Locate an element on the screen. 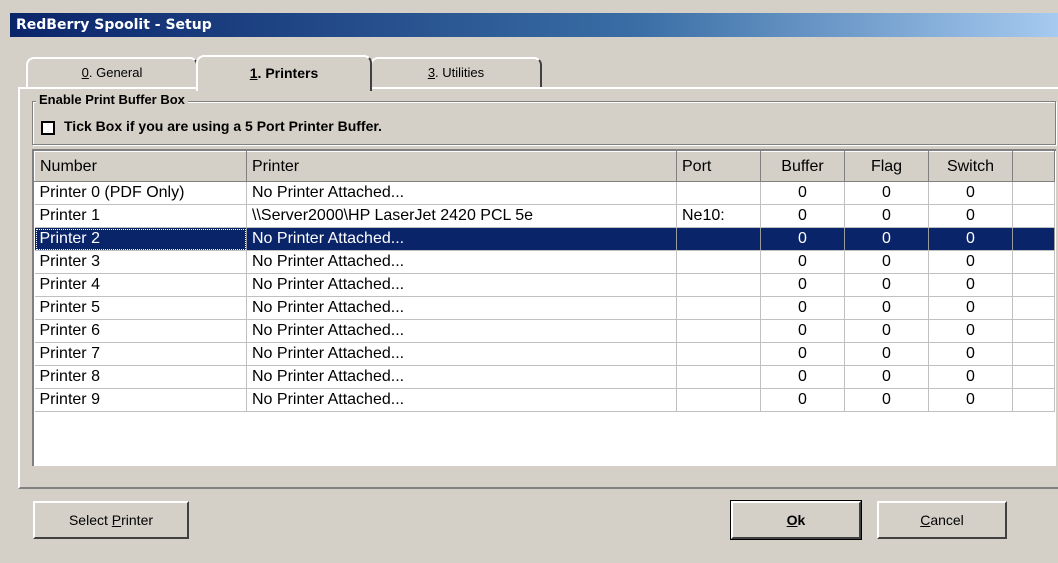 The height and width of the screenshot is (563, 1058). window-title: RedBerry Spoolit - Setup is located at coordinates (534, 25).